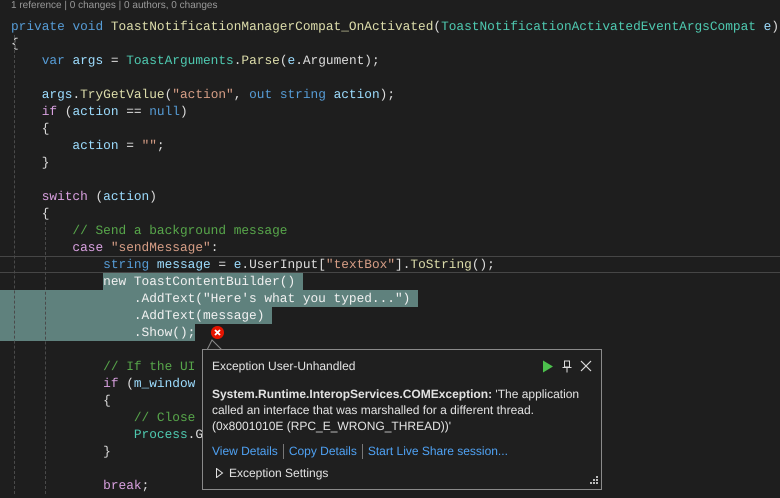 The height and width of the screenshot is (498, 780). Describe the element at coordinates (218, 94) in the screenshot. I see `code-line: args.TryGetValue("action", out string action);` at that location.